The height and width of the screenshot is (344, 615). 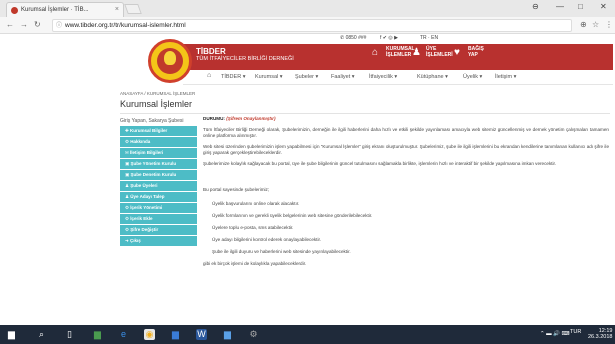 What do you see at coordinates (600, 337) in the screenshot?
I see `clock-date: 26.3.2018` at bounding box center [600, 337].